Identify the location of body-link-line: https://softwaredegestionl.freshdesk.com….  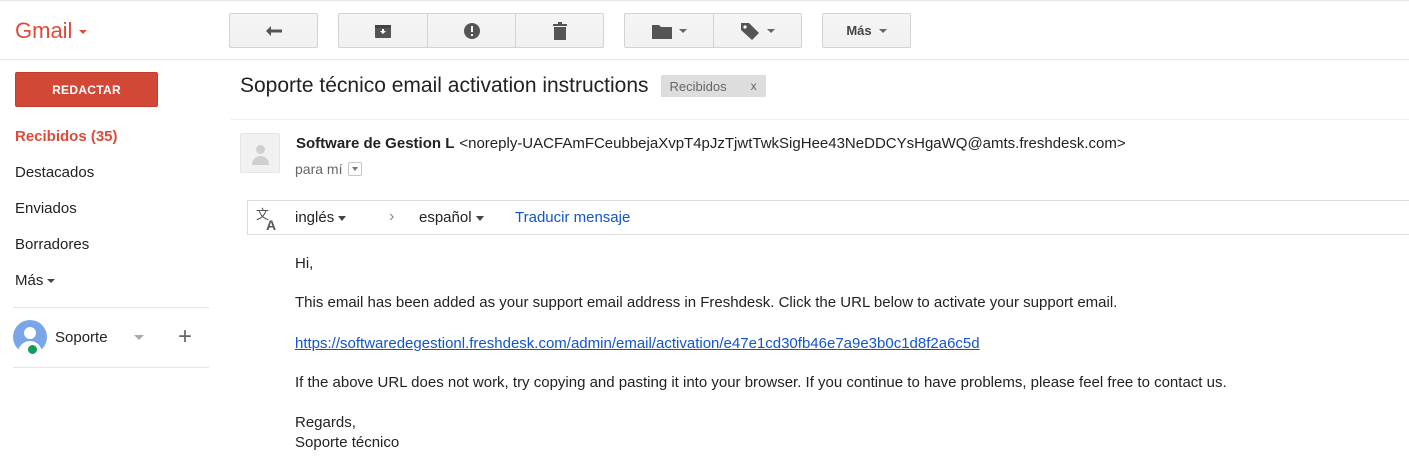
(637, 343).